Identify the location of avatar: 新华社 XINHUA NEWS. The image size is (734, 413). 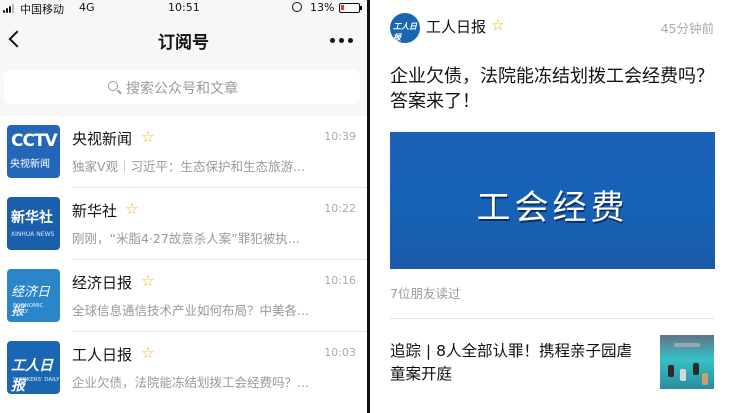
(33, 223).